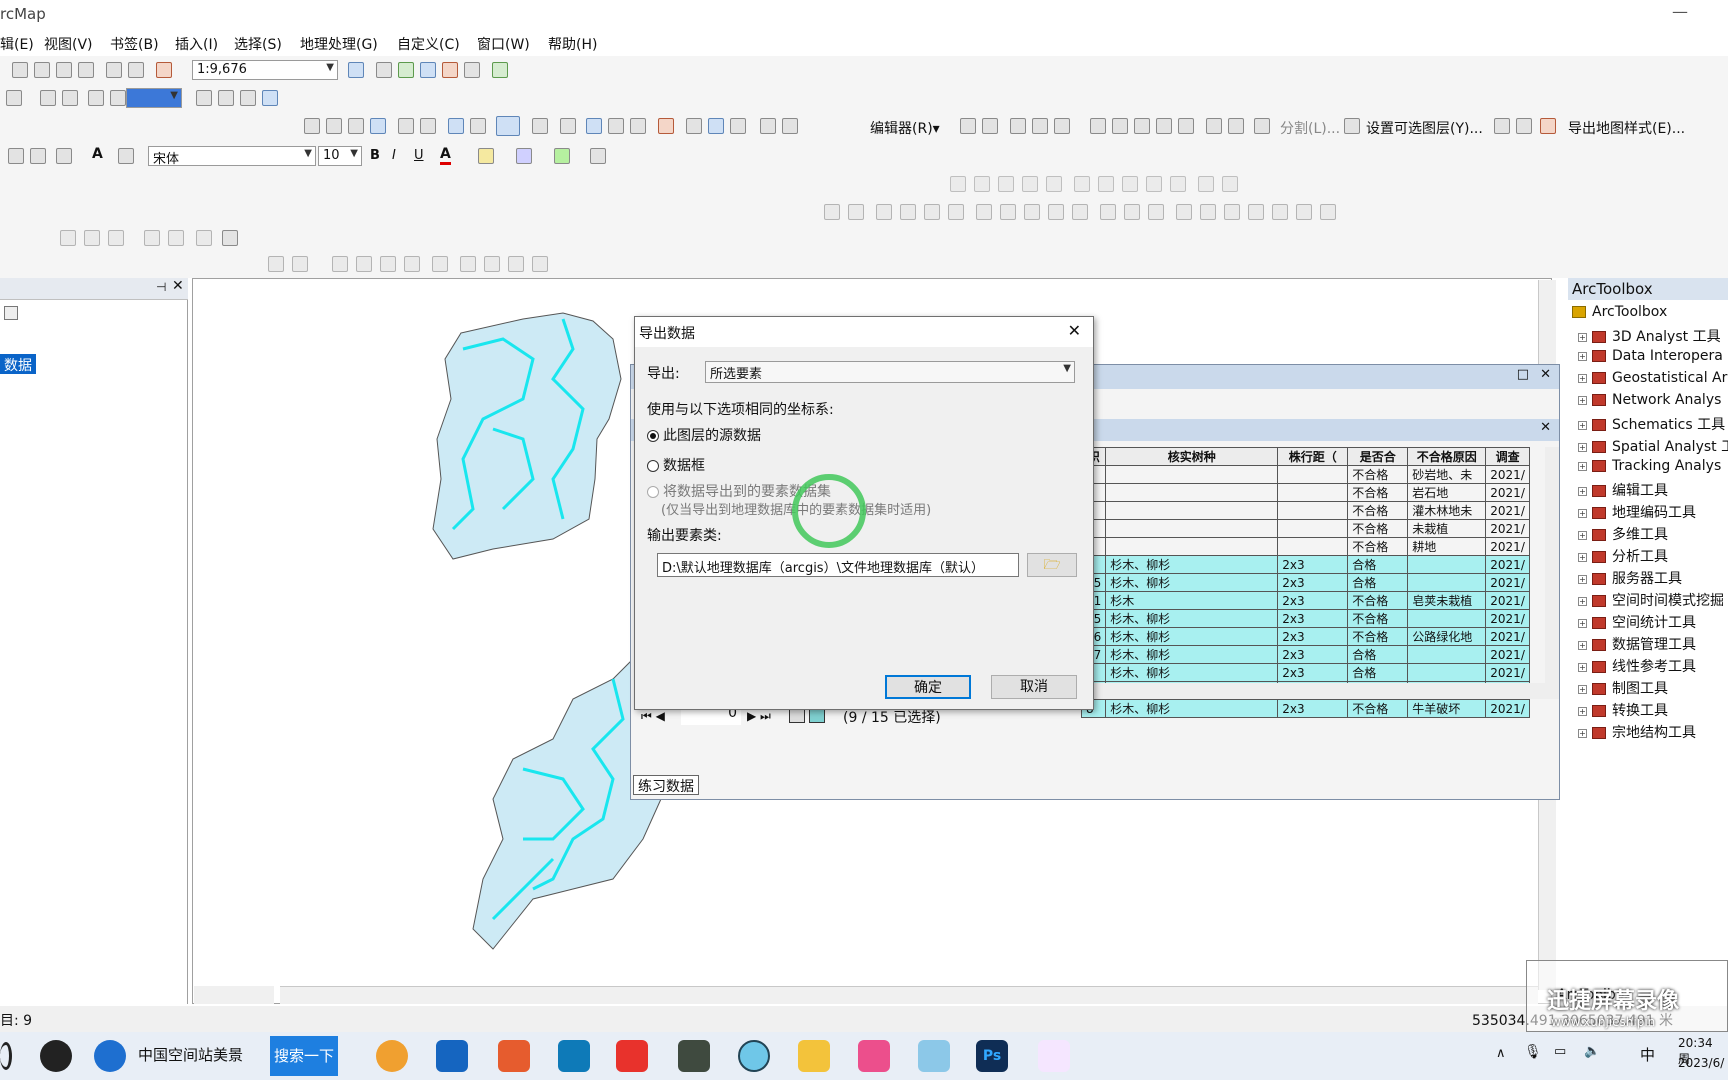  Describe the element at coordinates (884, 212) in the screenshot. I see `group-icon` at that location.